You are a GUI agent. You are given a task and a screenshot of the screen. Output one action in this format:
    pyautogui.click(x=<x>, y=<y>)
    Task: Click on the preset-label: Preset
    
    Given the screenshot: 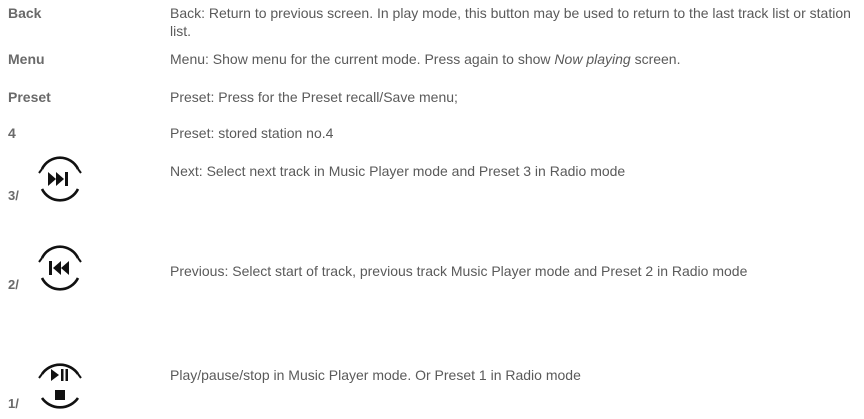 What is the action you would take?
    pyautogui.click(x=29, y=97)
    